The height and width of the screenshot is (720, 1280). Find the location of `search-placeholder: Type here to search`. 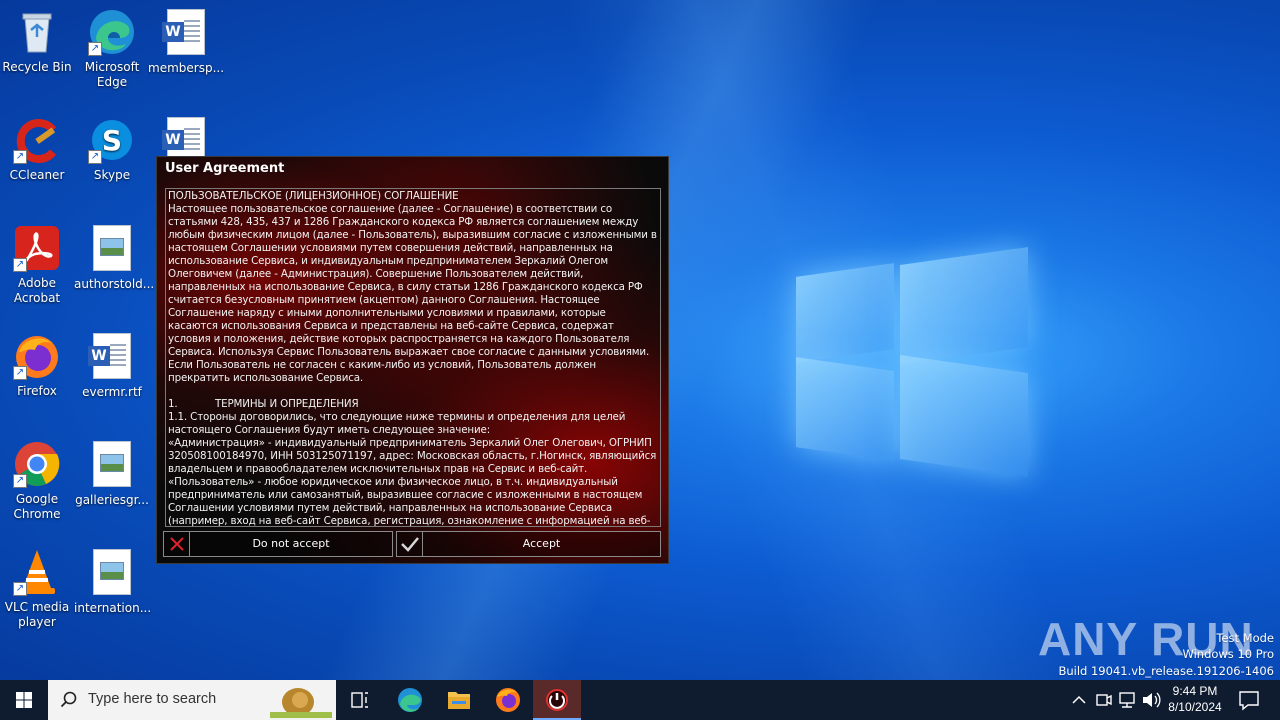

search-placeholder: Type here to search is located at coordinates (152, 699).